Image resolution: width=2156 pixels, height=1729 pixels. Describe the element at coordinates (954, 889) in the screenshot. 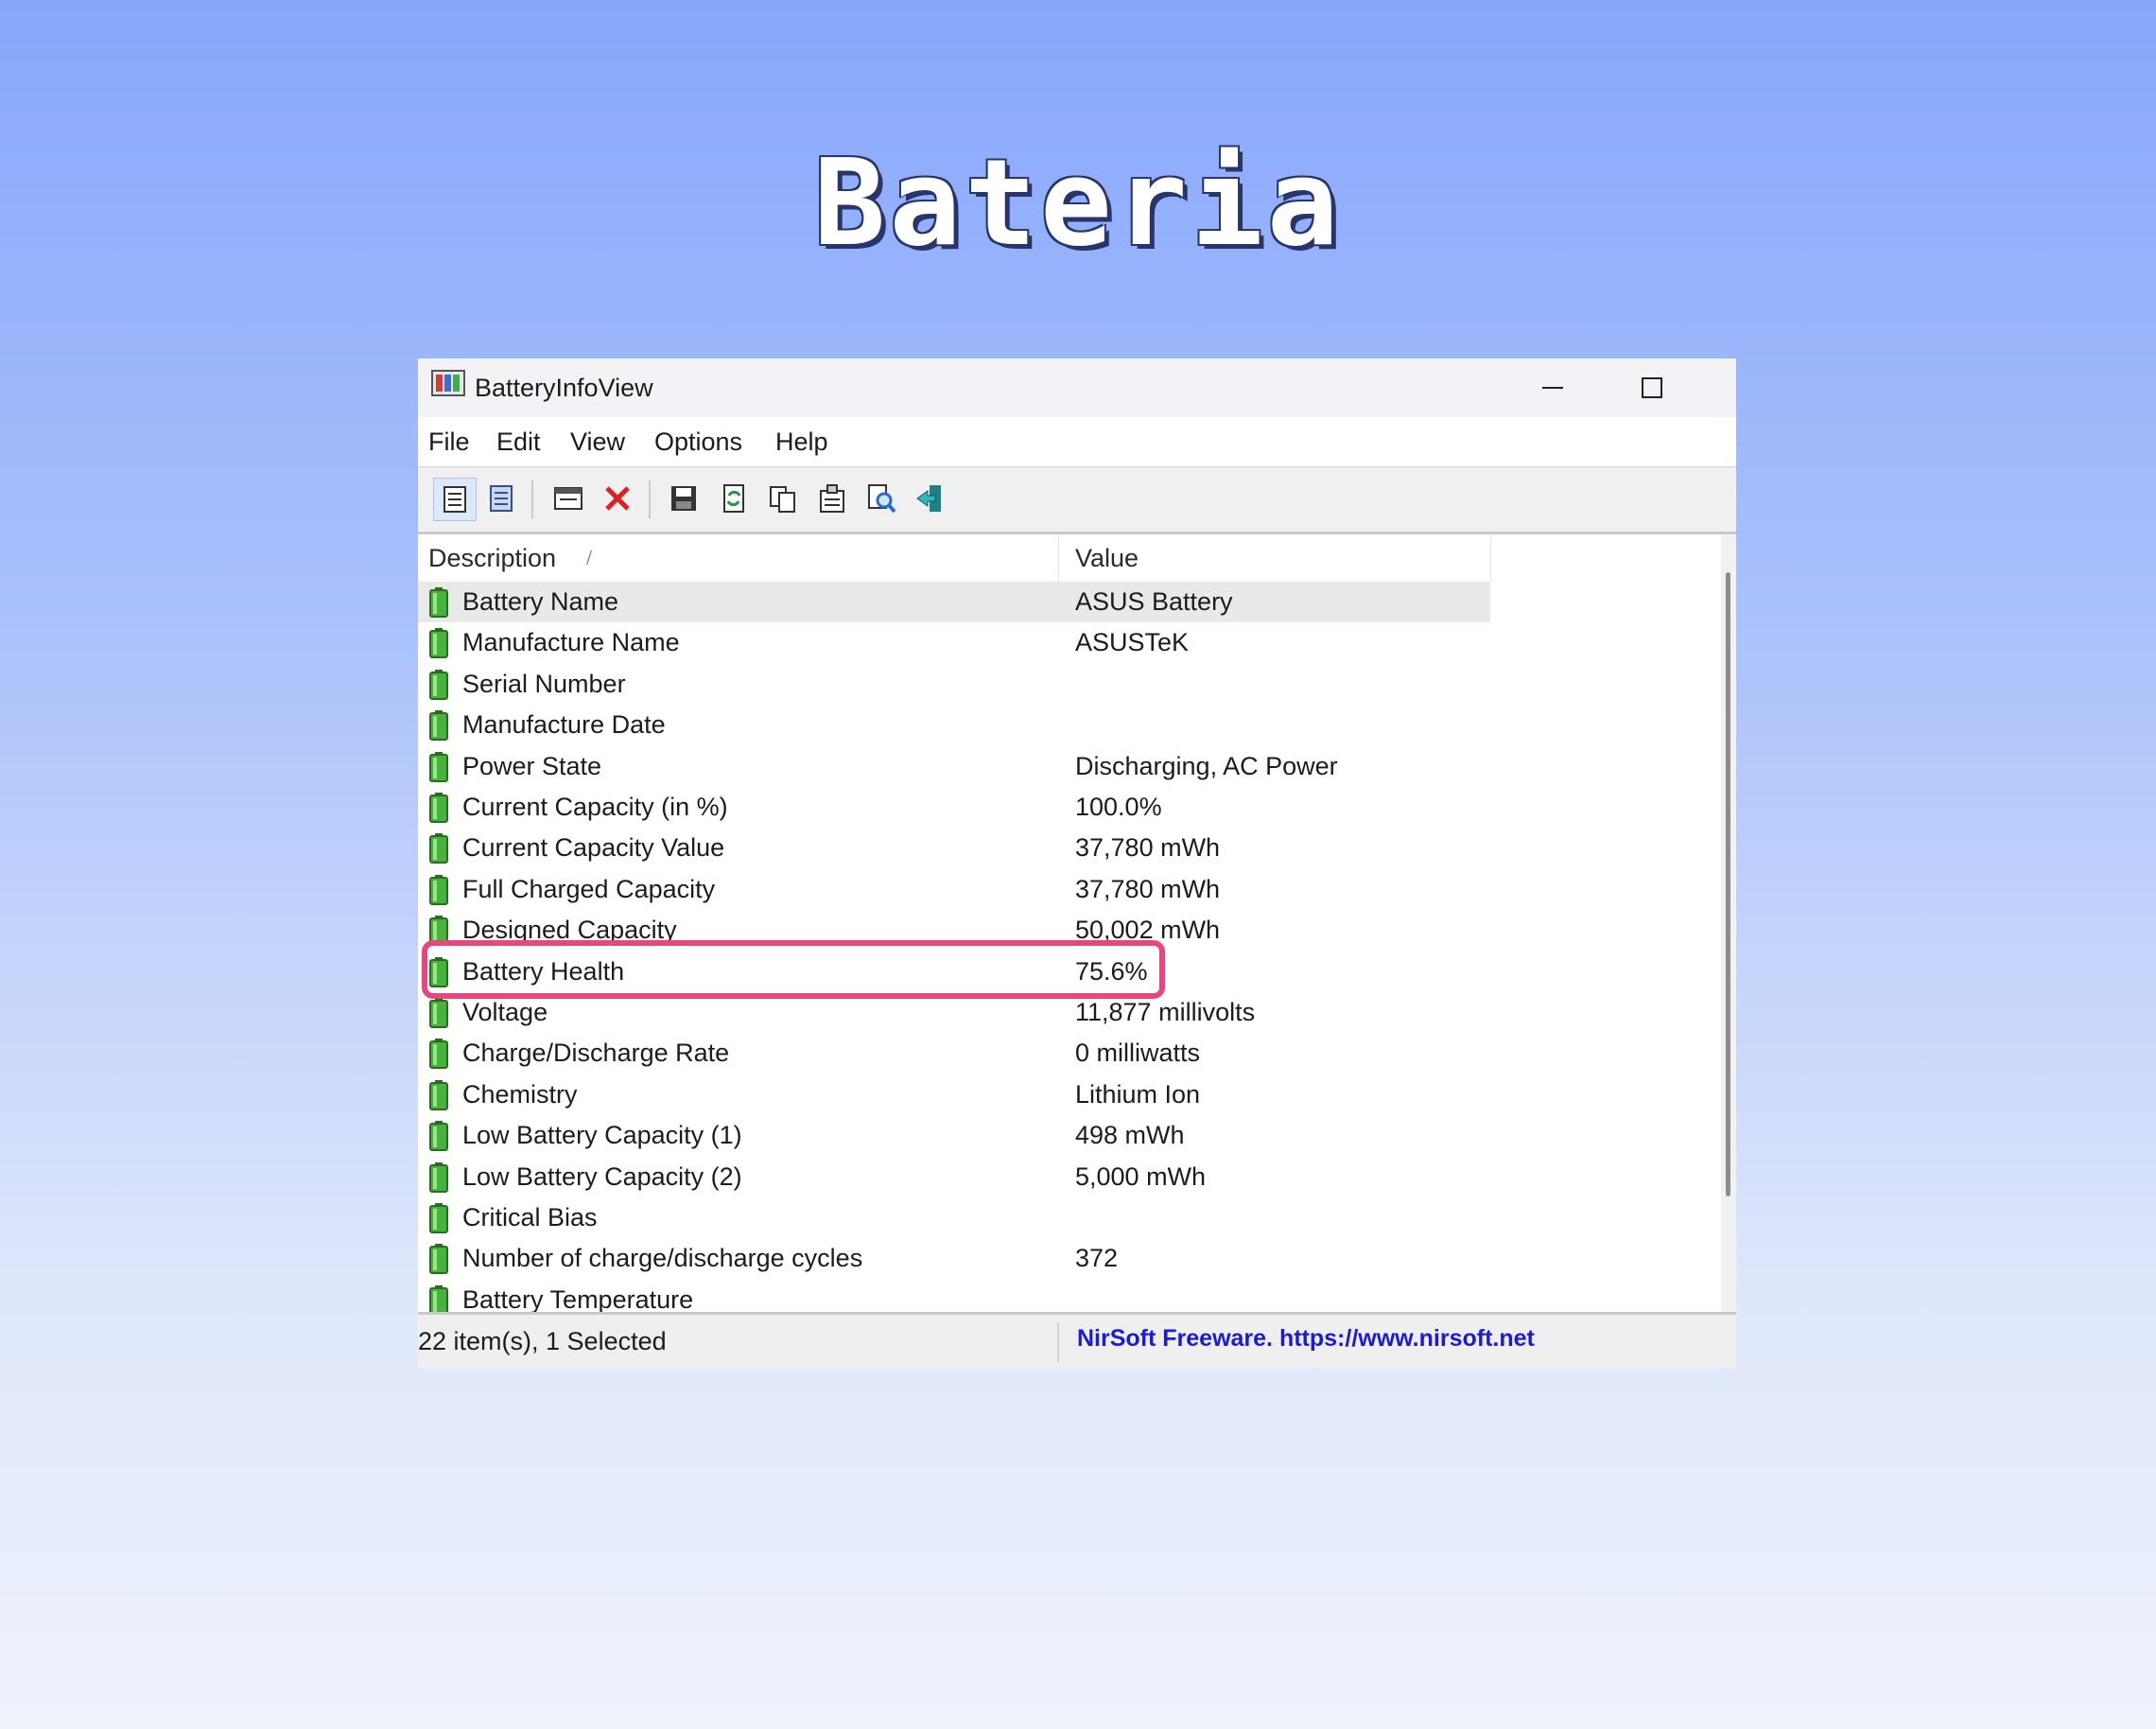

I see `table-row: Full Charged Capacity 37,780 mWh` at that location.